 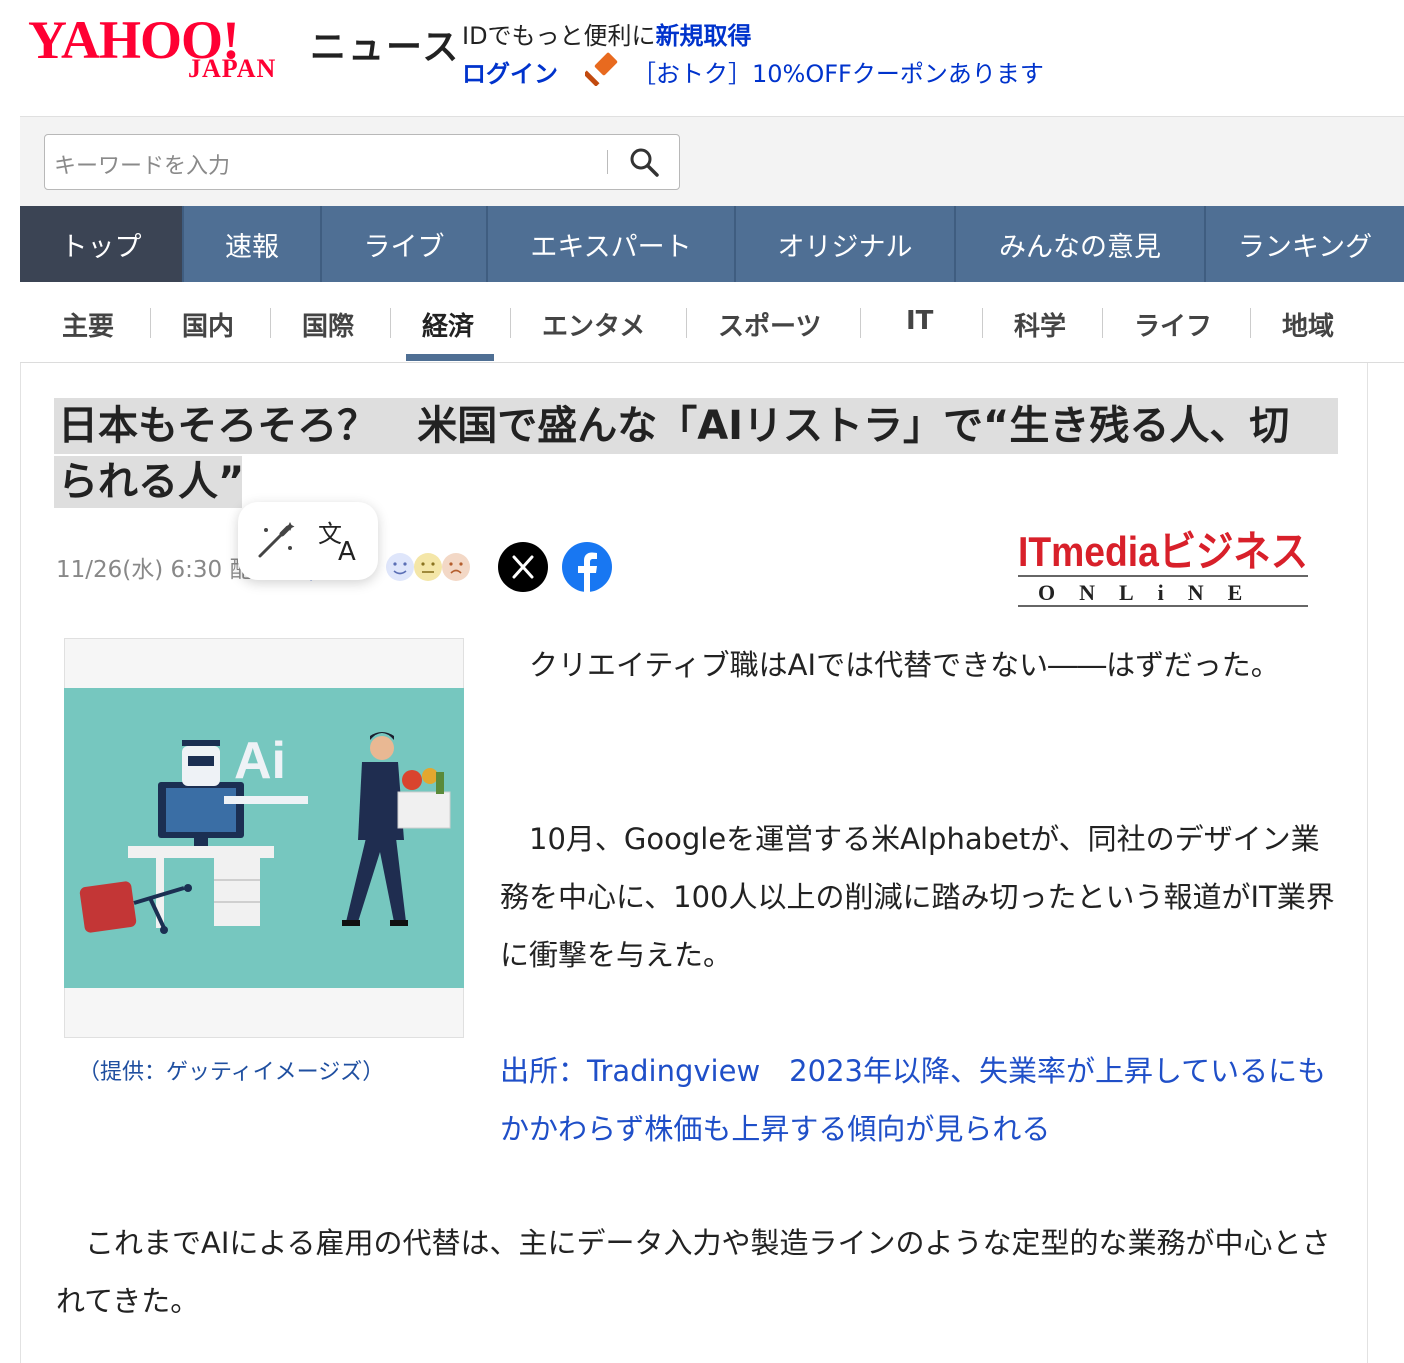 What do you see at coordinates (208, 324) in the screenshot?
I see `cat-domestic: 国内` at bounding box center [208, 324].